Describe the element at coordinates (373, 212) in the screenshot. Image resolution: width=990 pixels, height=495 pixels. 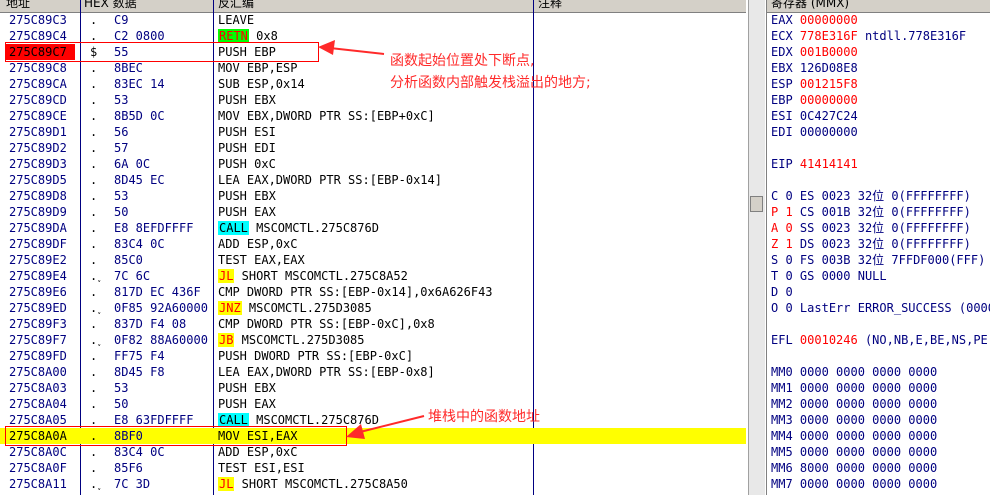
I see `instruction-row: 275C89D9. 50 PUSH EAX` at that location.